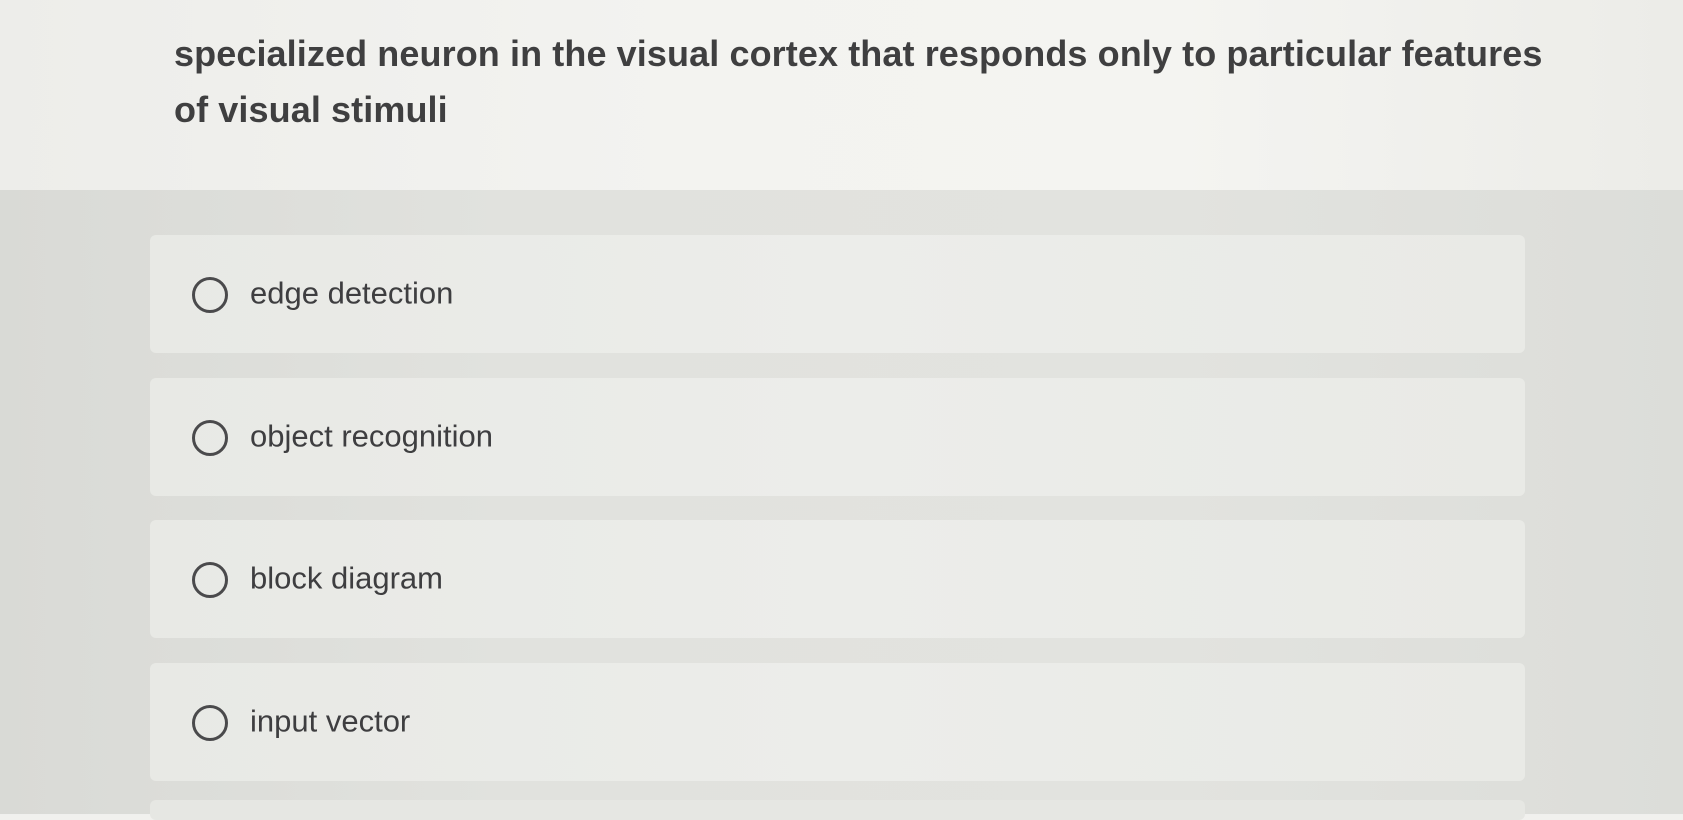 This screenshot has width=1683, height=820. Describe the element at coordinates (837, 810) in the screenshot. I see `next-option-card-edge` at that location.